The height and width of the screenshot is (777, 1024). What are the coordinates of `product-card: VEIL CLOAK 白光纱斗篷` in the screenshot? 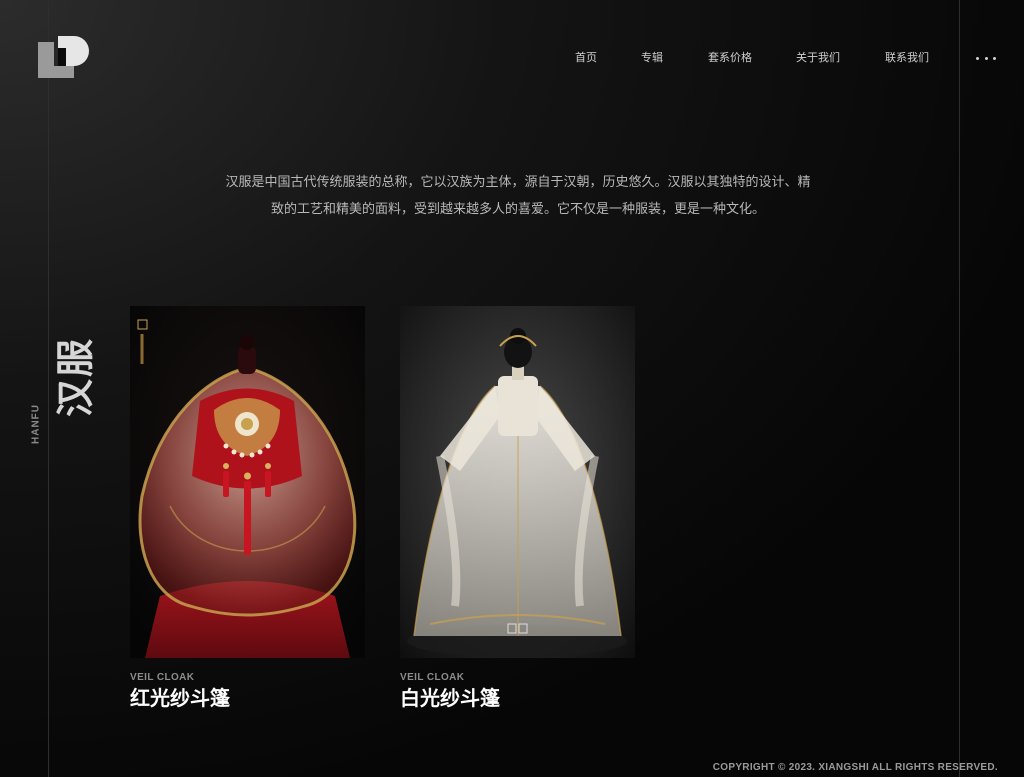 It's located at (517, 508).